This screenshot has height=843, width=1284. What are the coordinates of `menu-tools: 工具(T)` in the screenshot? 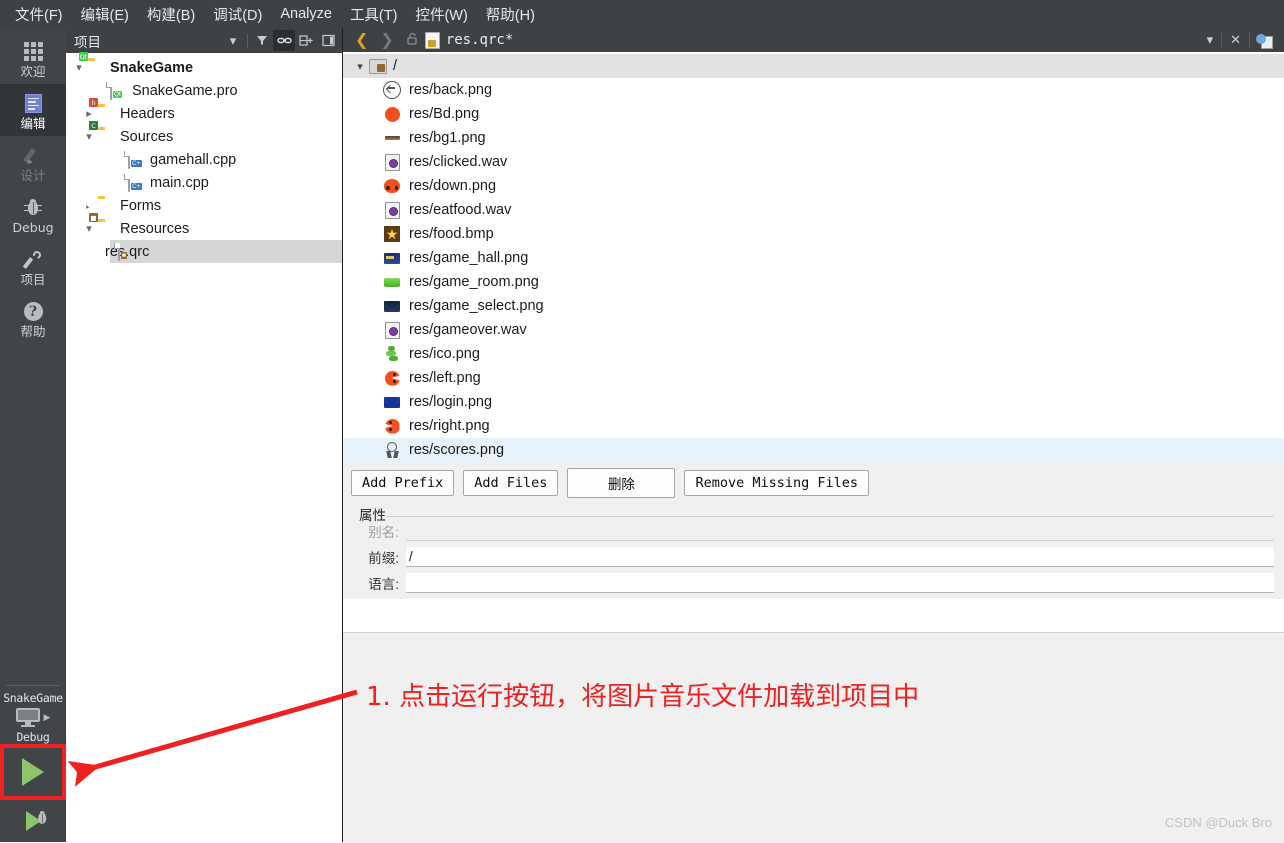 It's located at (374, 14).